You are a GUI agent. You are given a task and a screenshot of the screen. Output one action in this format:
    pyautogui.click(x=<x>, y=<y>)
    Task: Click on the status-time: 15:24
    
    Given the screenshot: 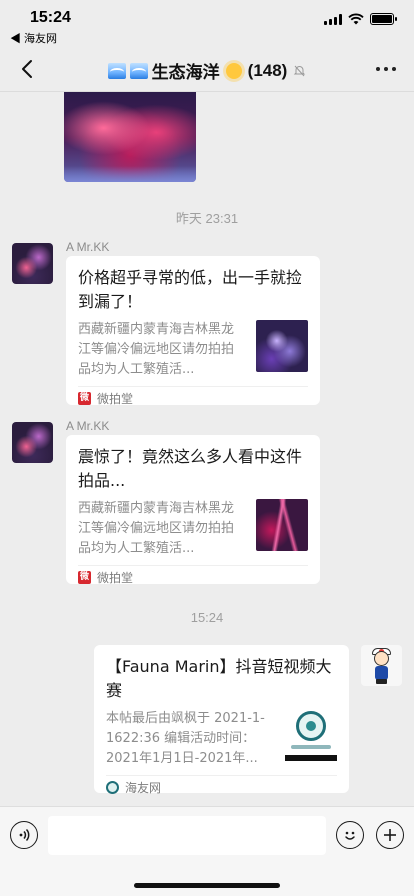 What is the action you would take?
    pyautogui.click(x=50, y=17)
    